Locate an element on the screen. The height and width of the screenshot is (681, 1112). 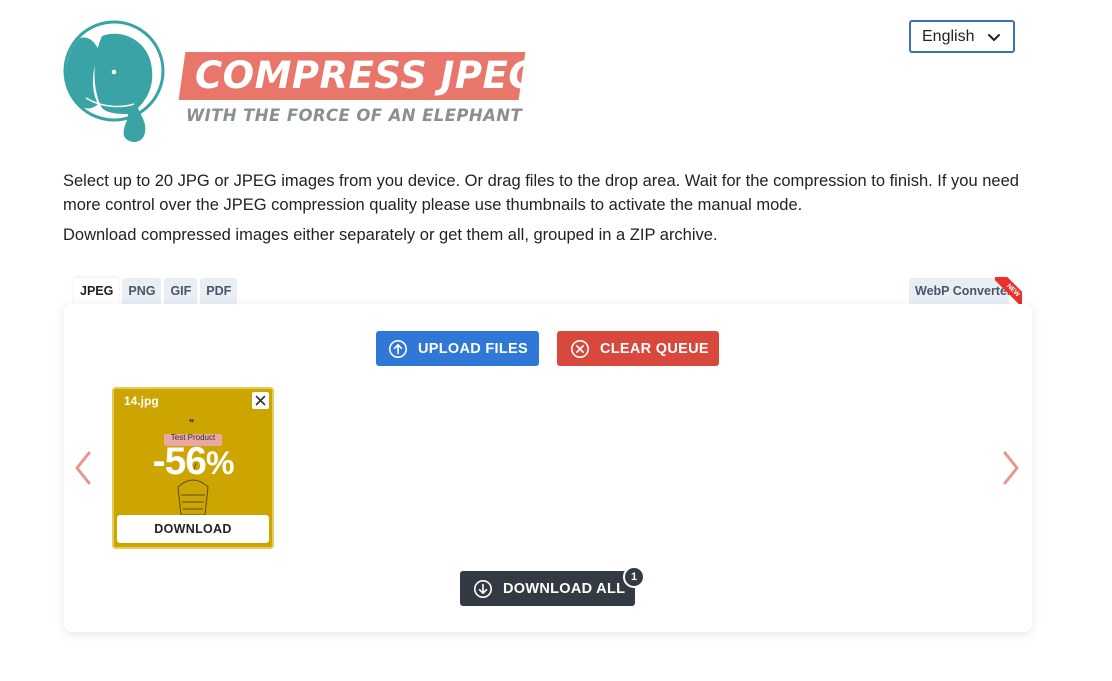
tab-png: PNG is located at coordinates (142, 291).